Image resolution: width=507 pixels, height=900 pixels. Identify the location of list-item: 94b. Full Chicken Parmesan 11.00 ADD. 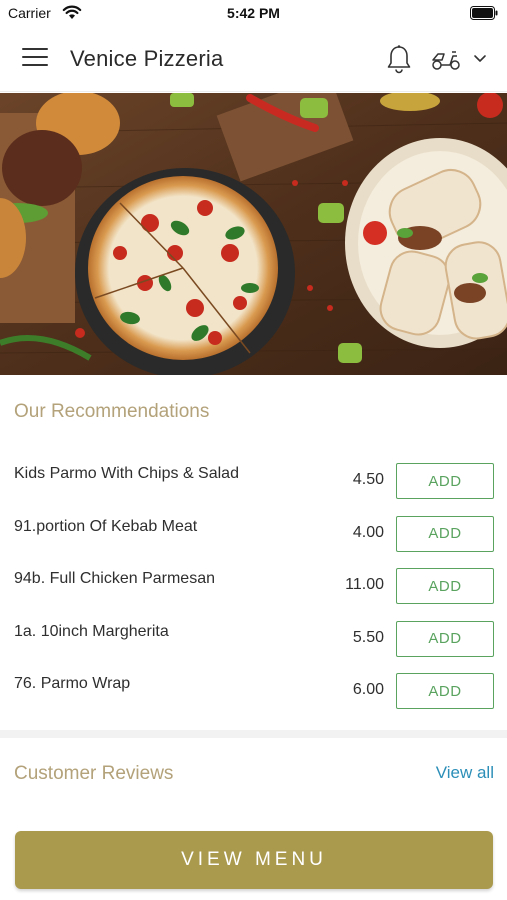
(253, 592).